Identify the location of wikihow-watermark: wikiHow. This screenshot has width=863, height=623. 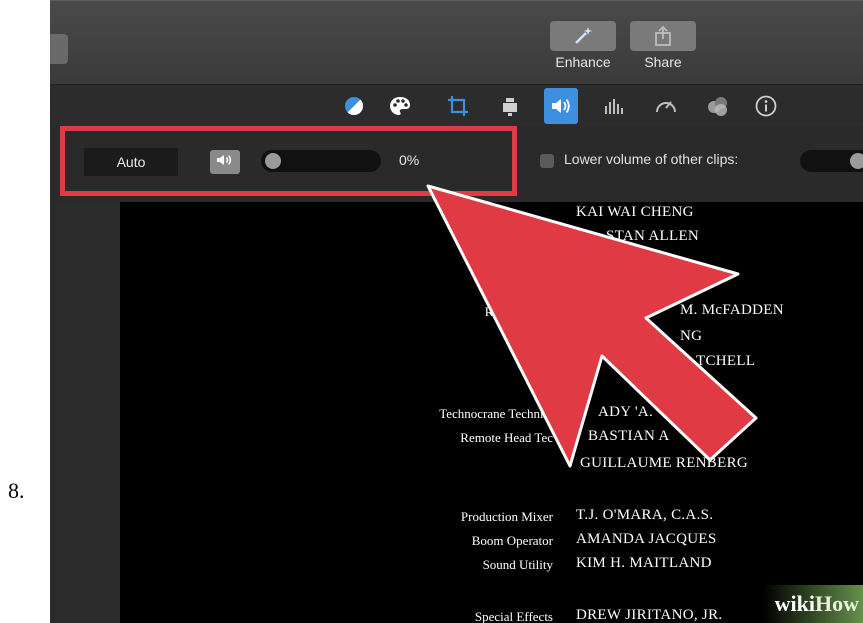
(813, 604).